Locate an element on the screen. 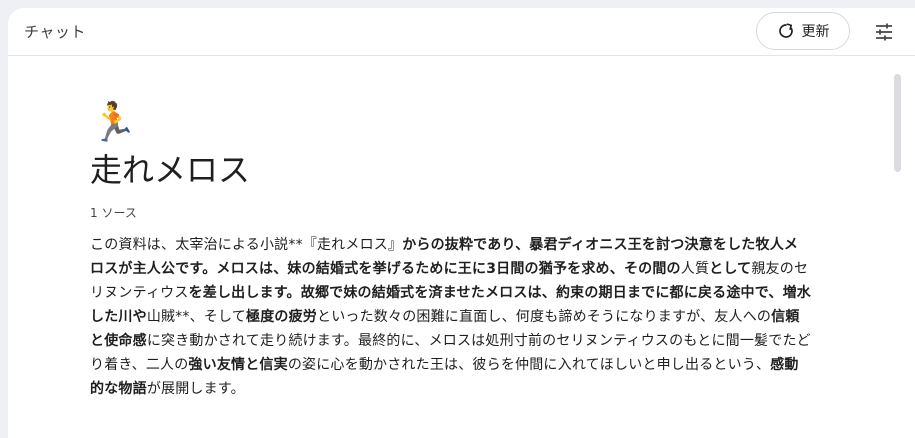  notebook-title: 走れメロス is located at coordinates (170, 170).